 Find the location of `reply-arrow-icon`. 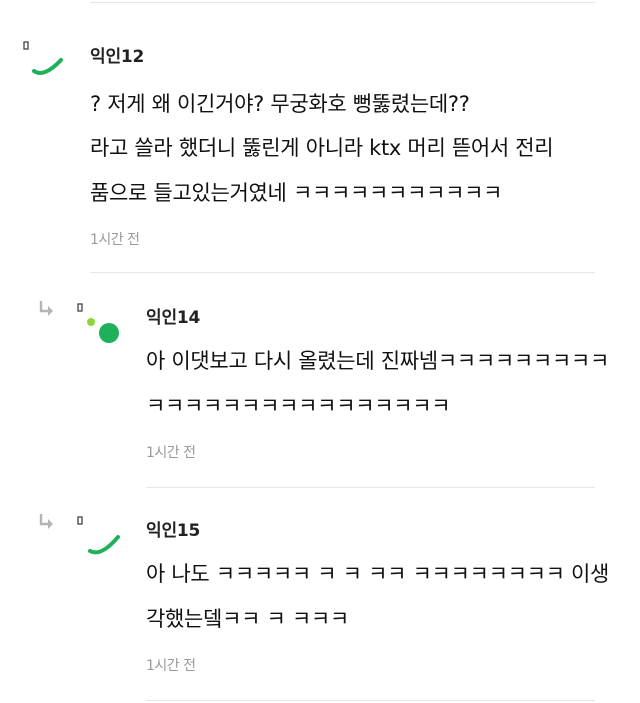

reply-arrow-icon is located at coordinates (47, 524).